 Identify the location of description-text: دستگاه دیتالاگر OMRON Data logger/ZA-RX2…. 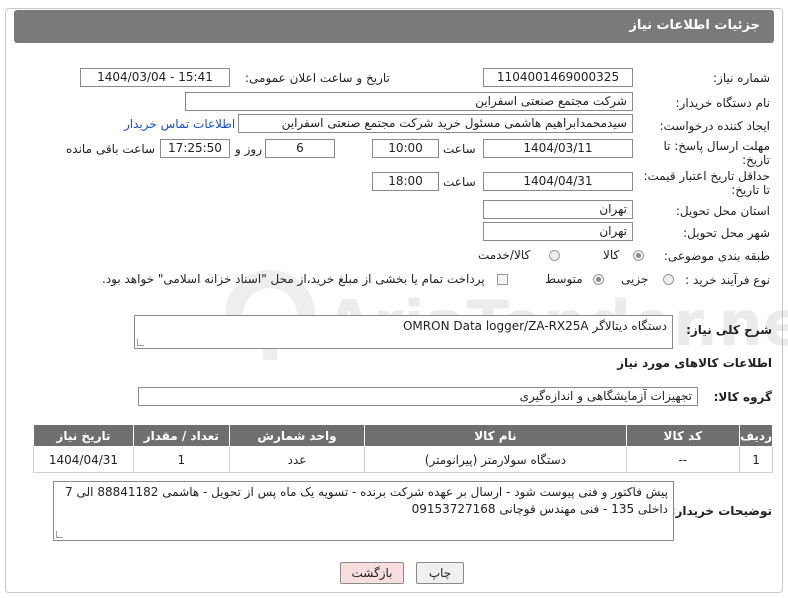
(534, 326).